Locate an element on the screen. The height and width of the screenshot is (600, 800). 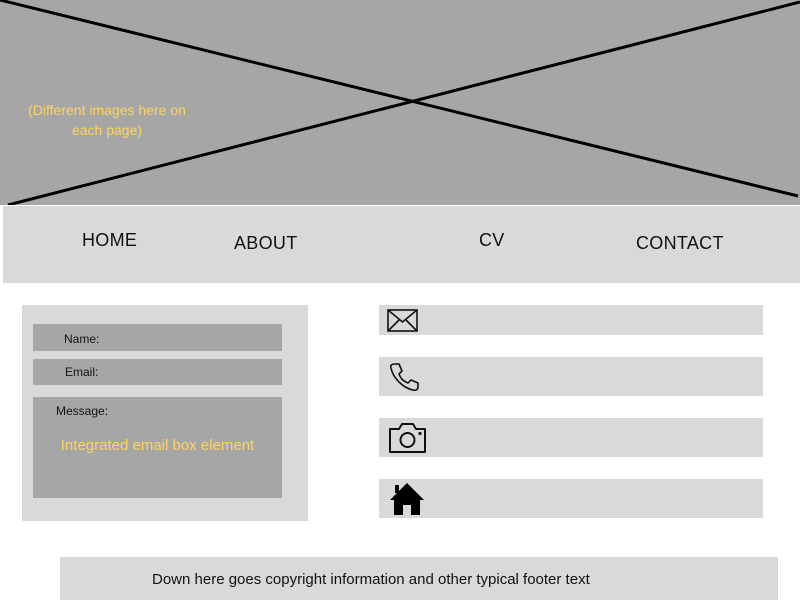
nav-item-home: HOME is located at coordinates (109, 240).